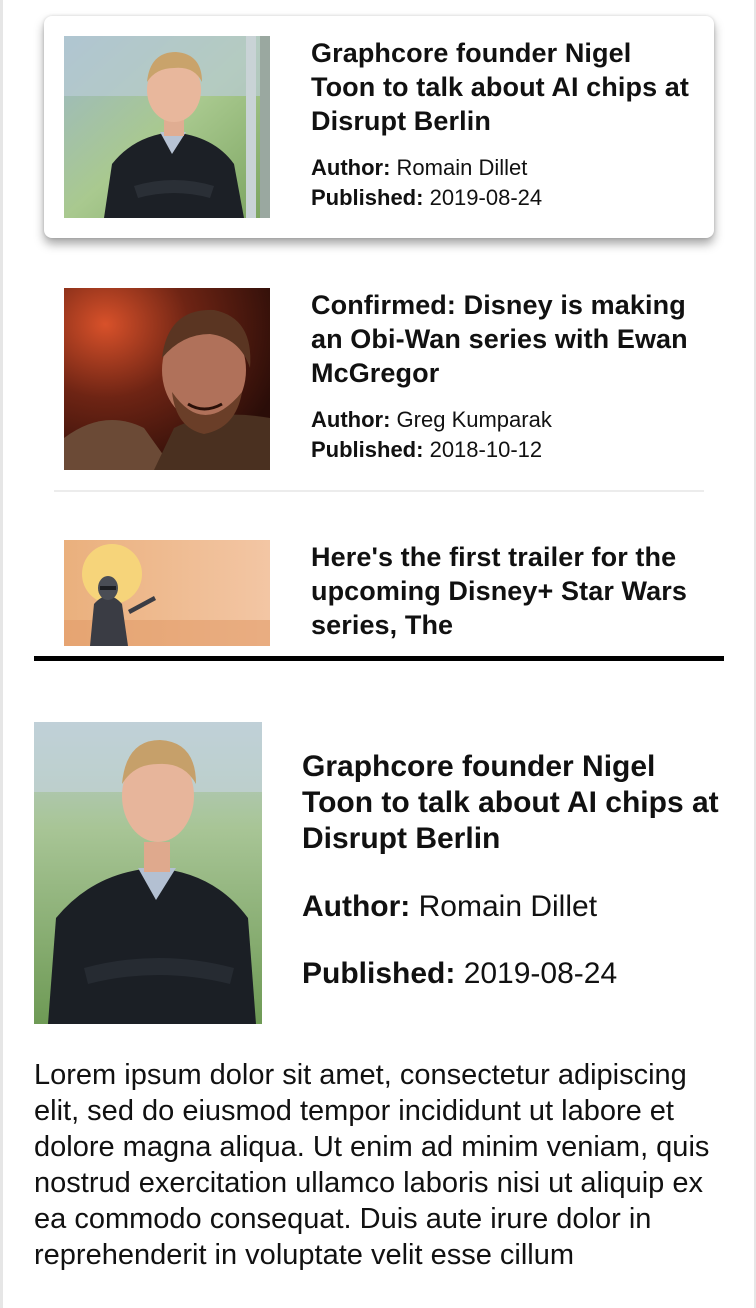  I want to click on published-date: 2019-08-24, so click(540, 973).